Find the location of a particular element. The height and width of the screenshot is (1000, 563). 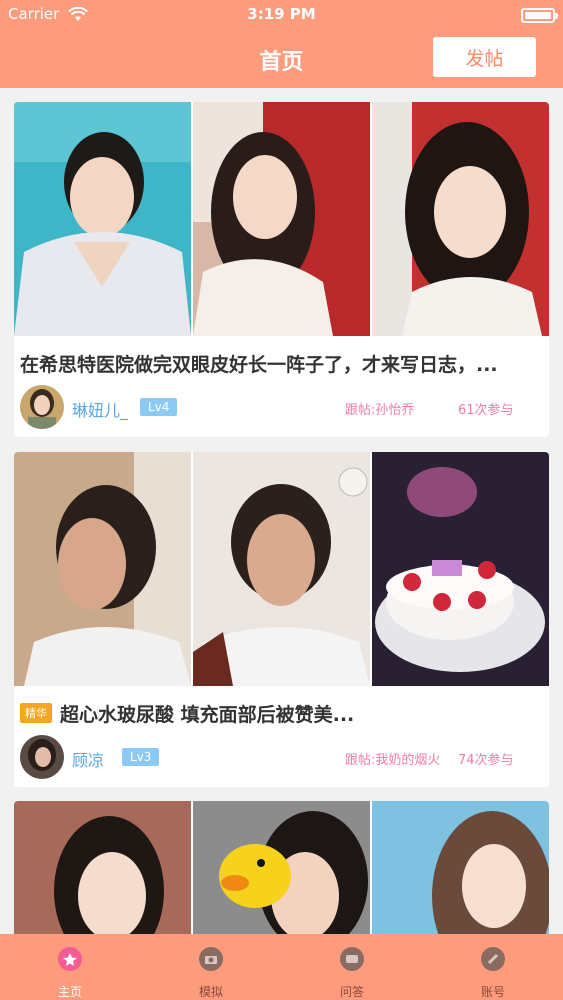

participation-count: 61次参与 is located at coordinates (486, 410).